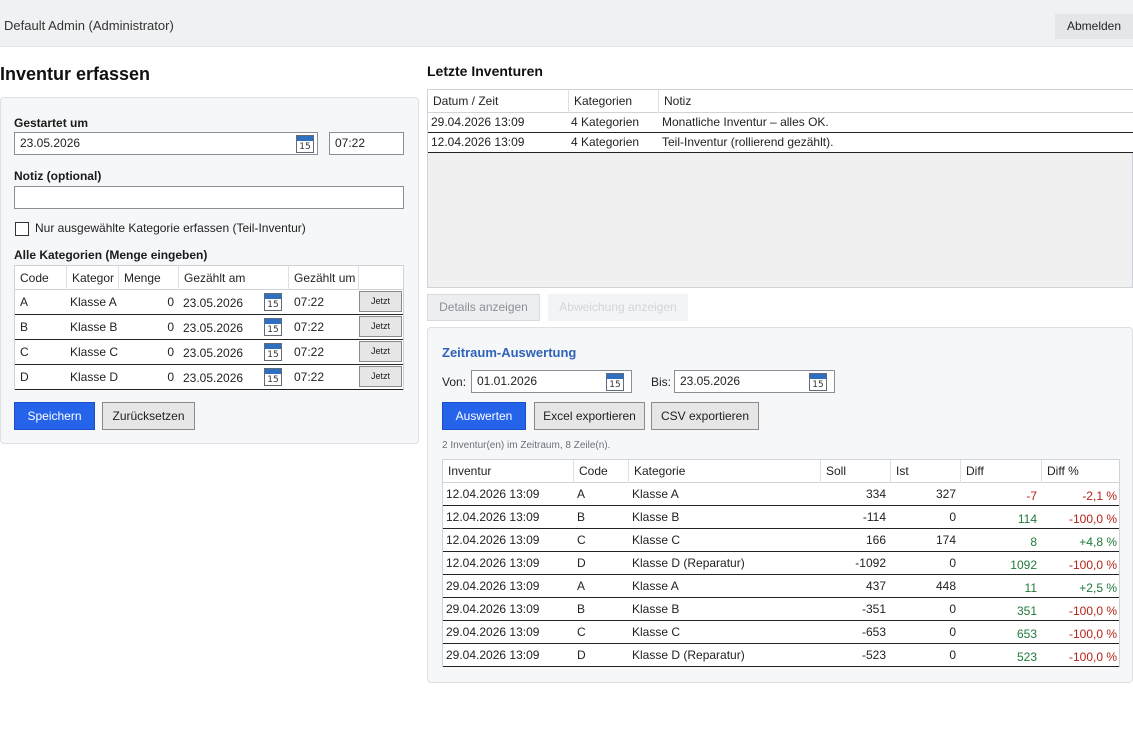 The width and height of the screenshot is (1133, 740). Describe the element at coordinates (366, 143) in the screenshot. I see `started-time-input: 07:22` at that location.